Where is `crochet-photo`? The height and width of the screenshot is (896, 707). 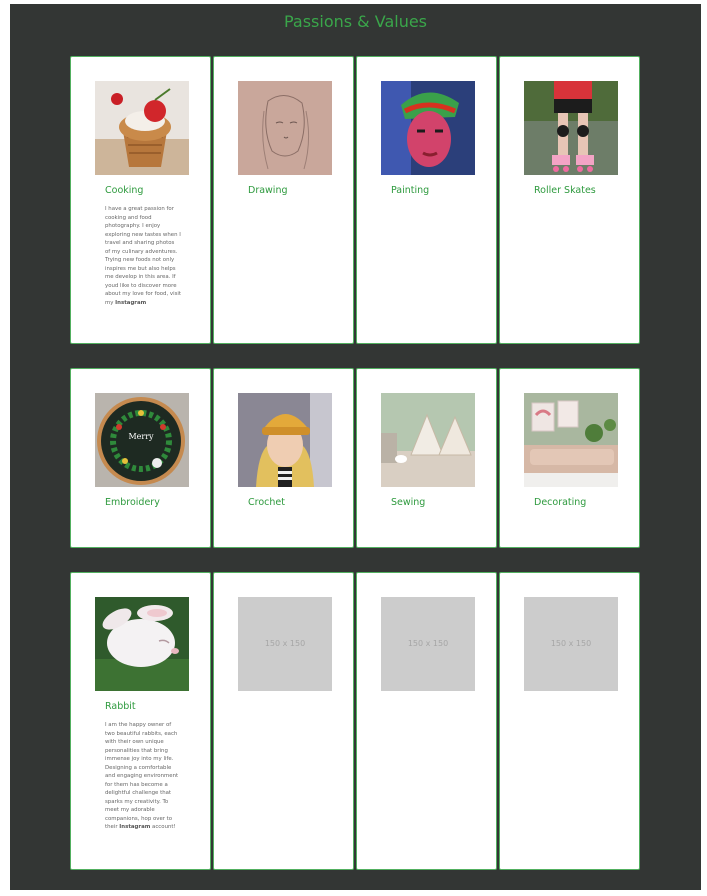 crochet-photo is located at coordinates (285, 440).